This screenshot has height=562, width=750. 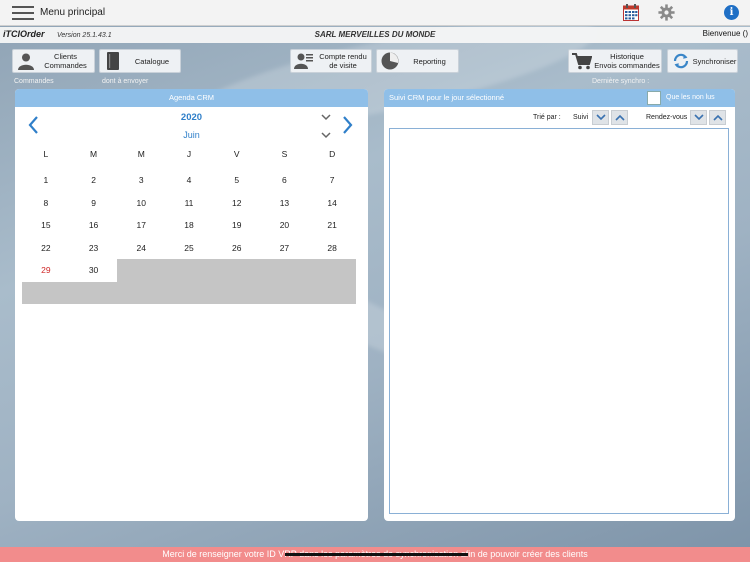 I want to click on menu-title: Menu principal, so click(x=72, y=12).